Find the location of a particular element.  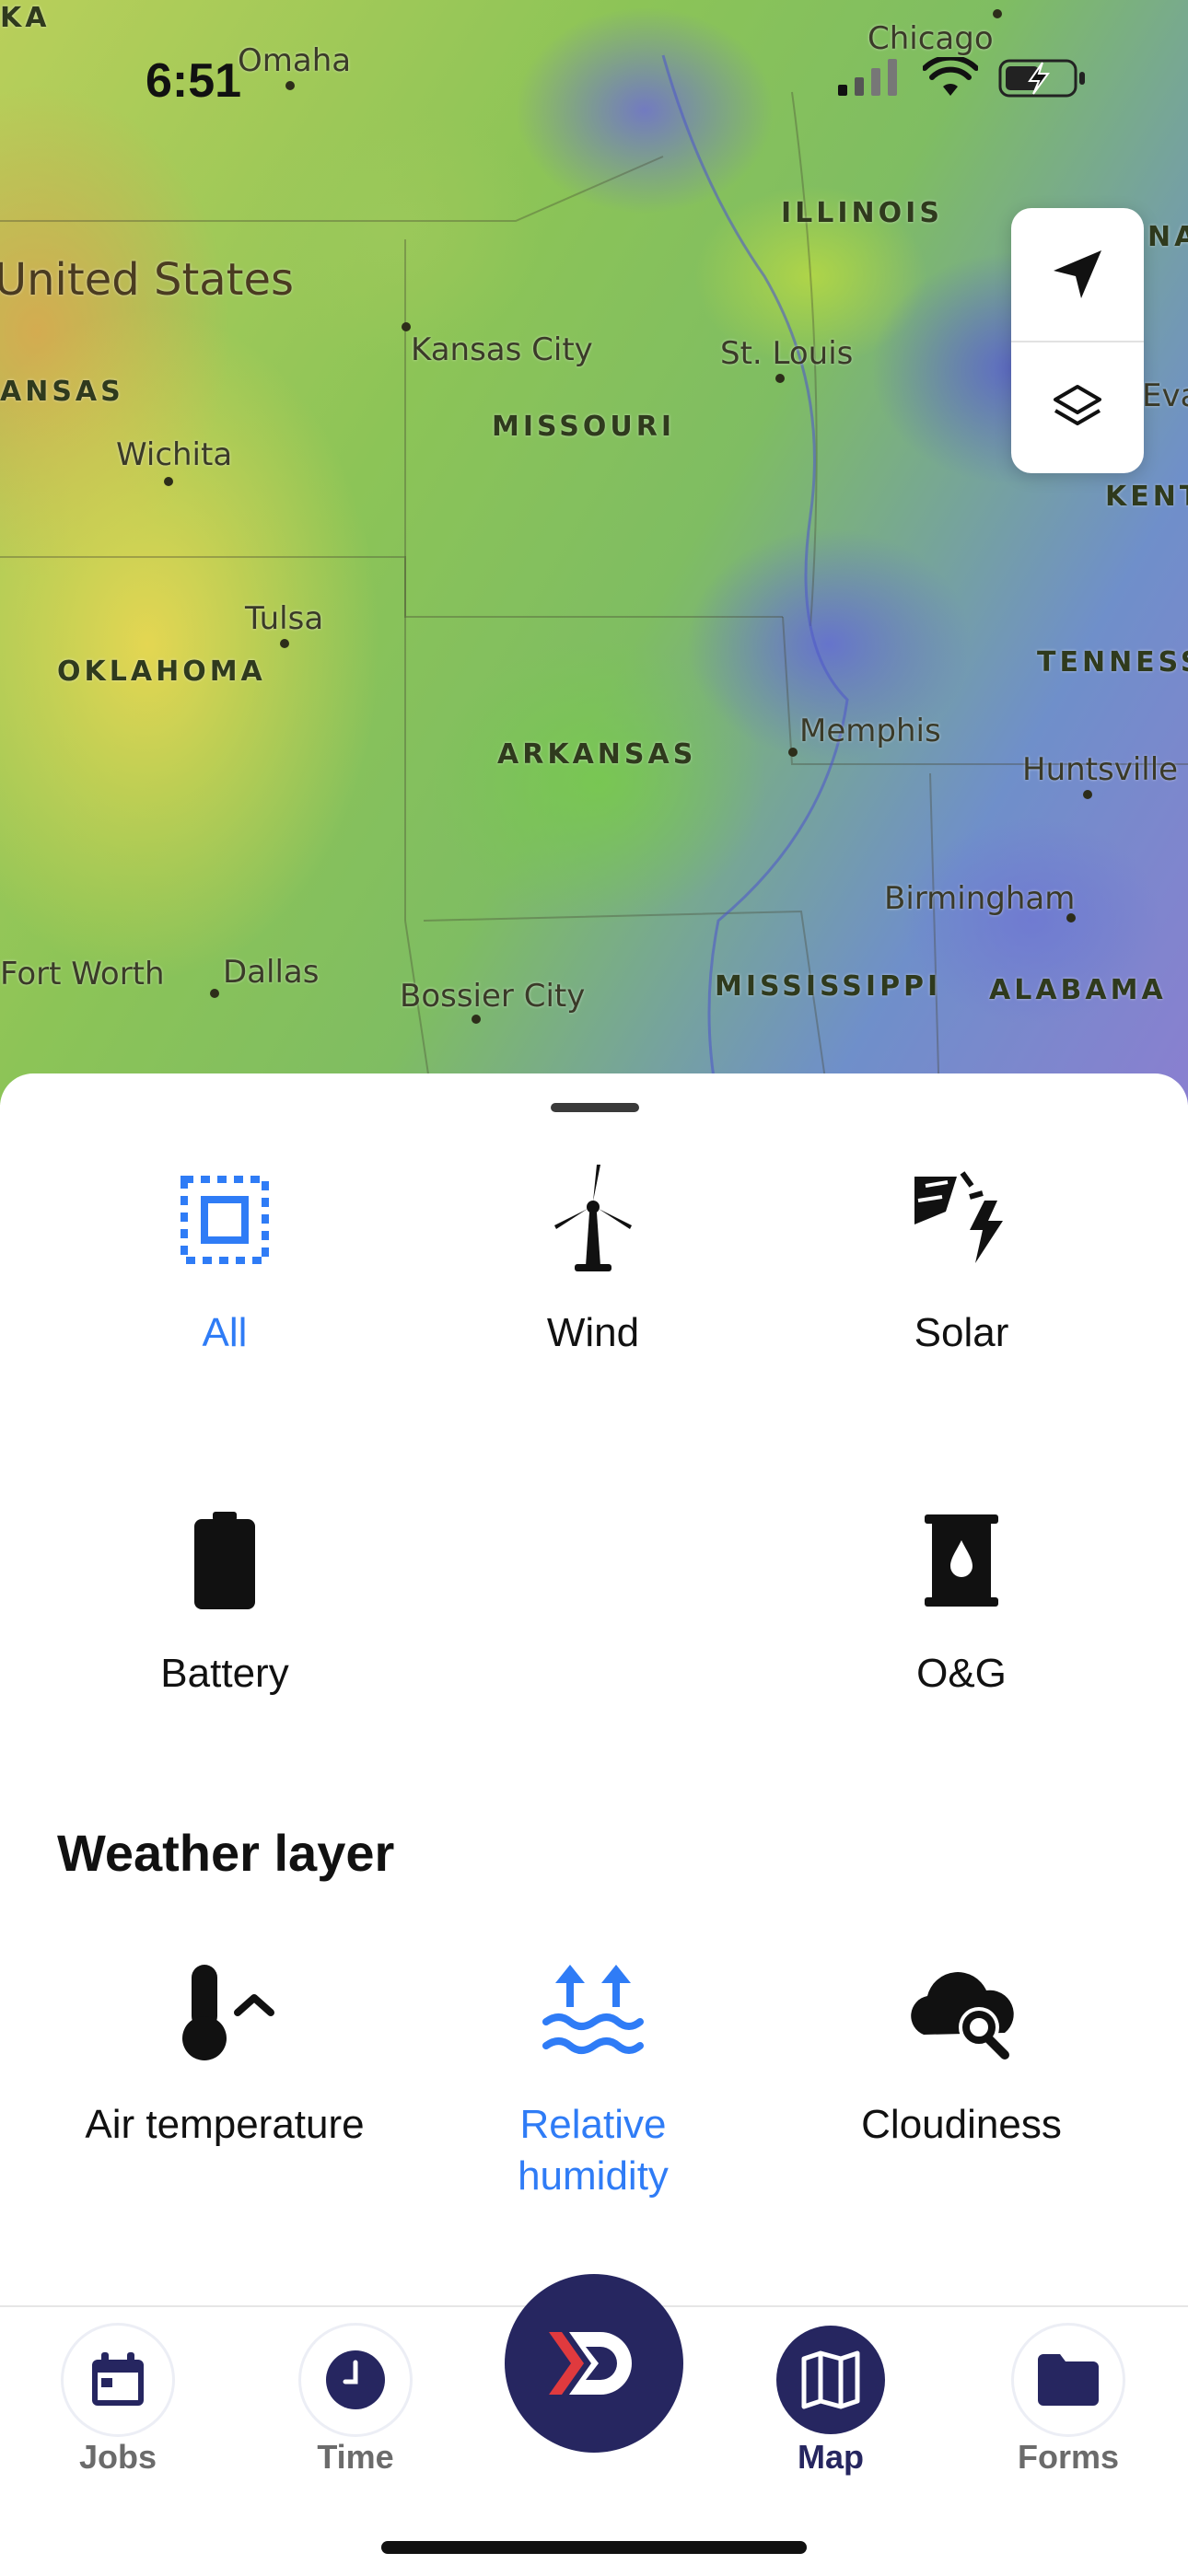

tab-label: Map is located at coordinates (831, 2457).